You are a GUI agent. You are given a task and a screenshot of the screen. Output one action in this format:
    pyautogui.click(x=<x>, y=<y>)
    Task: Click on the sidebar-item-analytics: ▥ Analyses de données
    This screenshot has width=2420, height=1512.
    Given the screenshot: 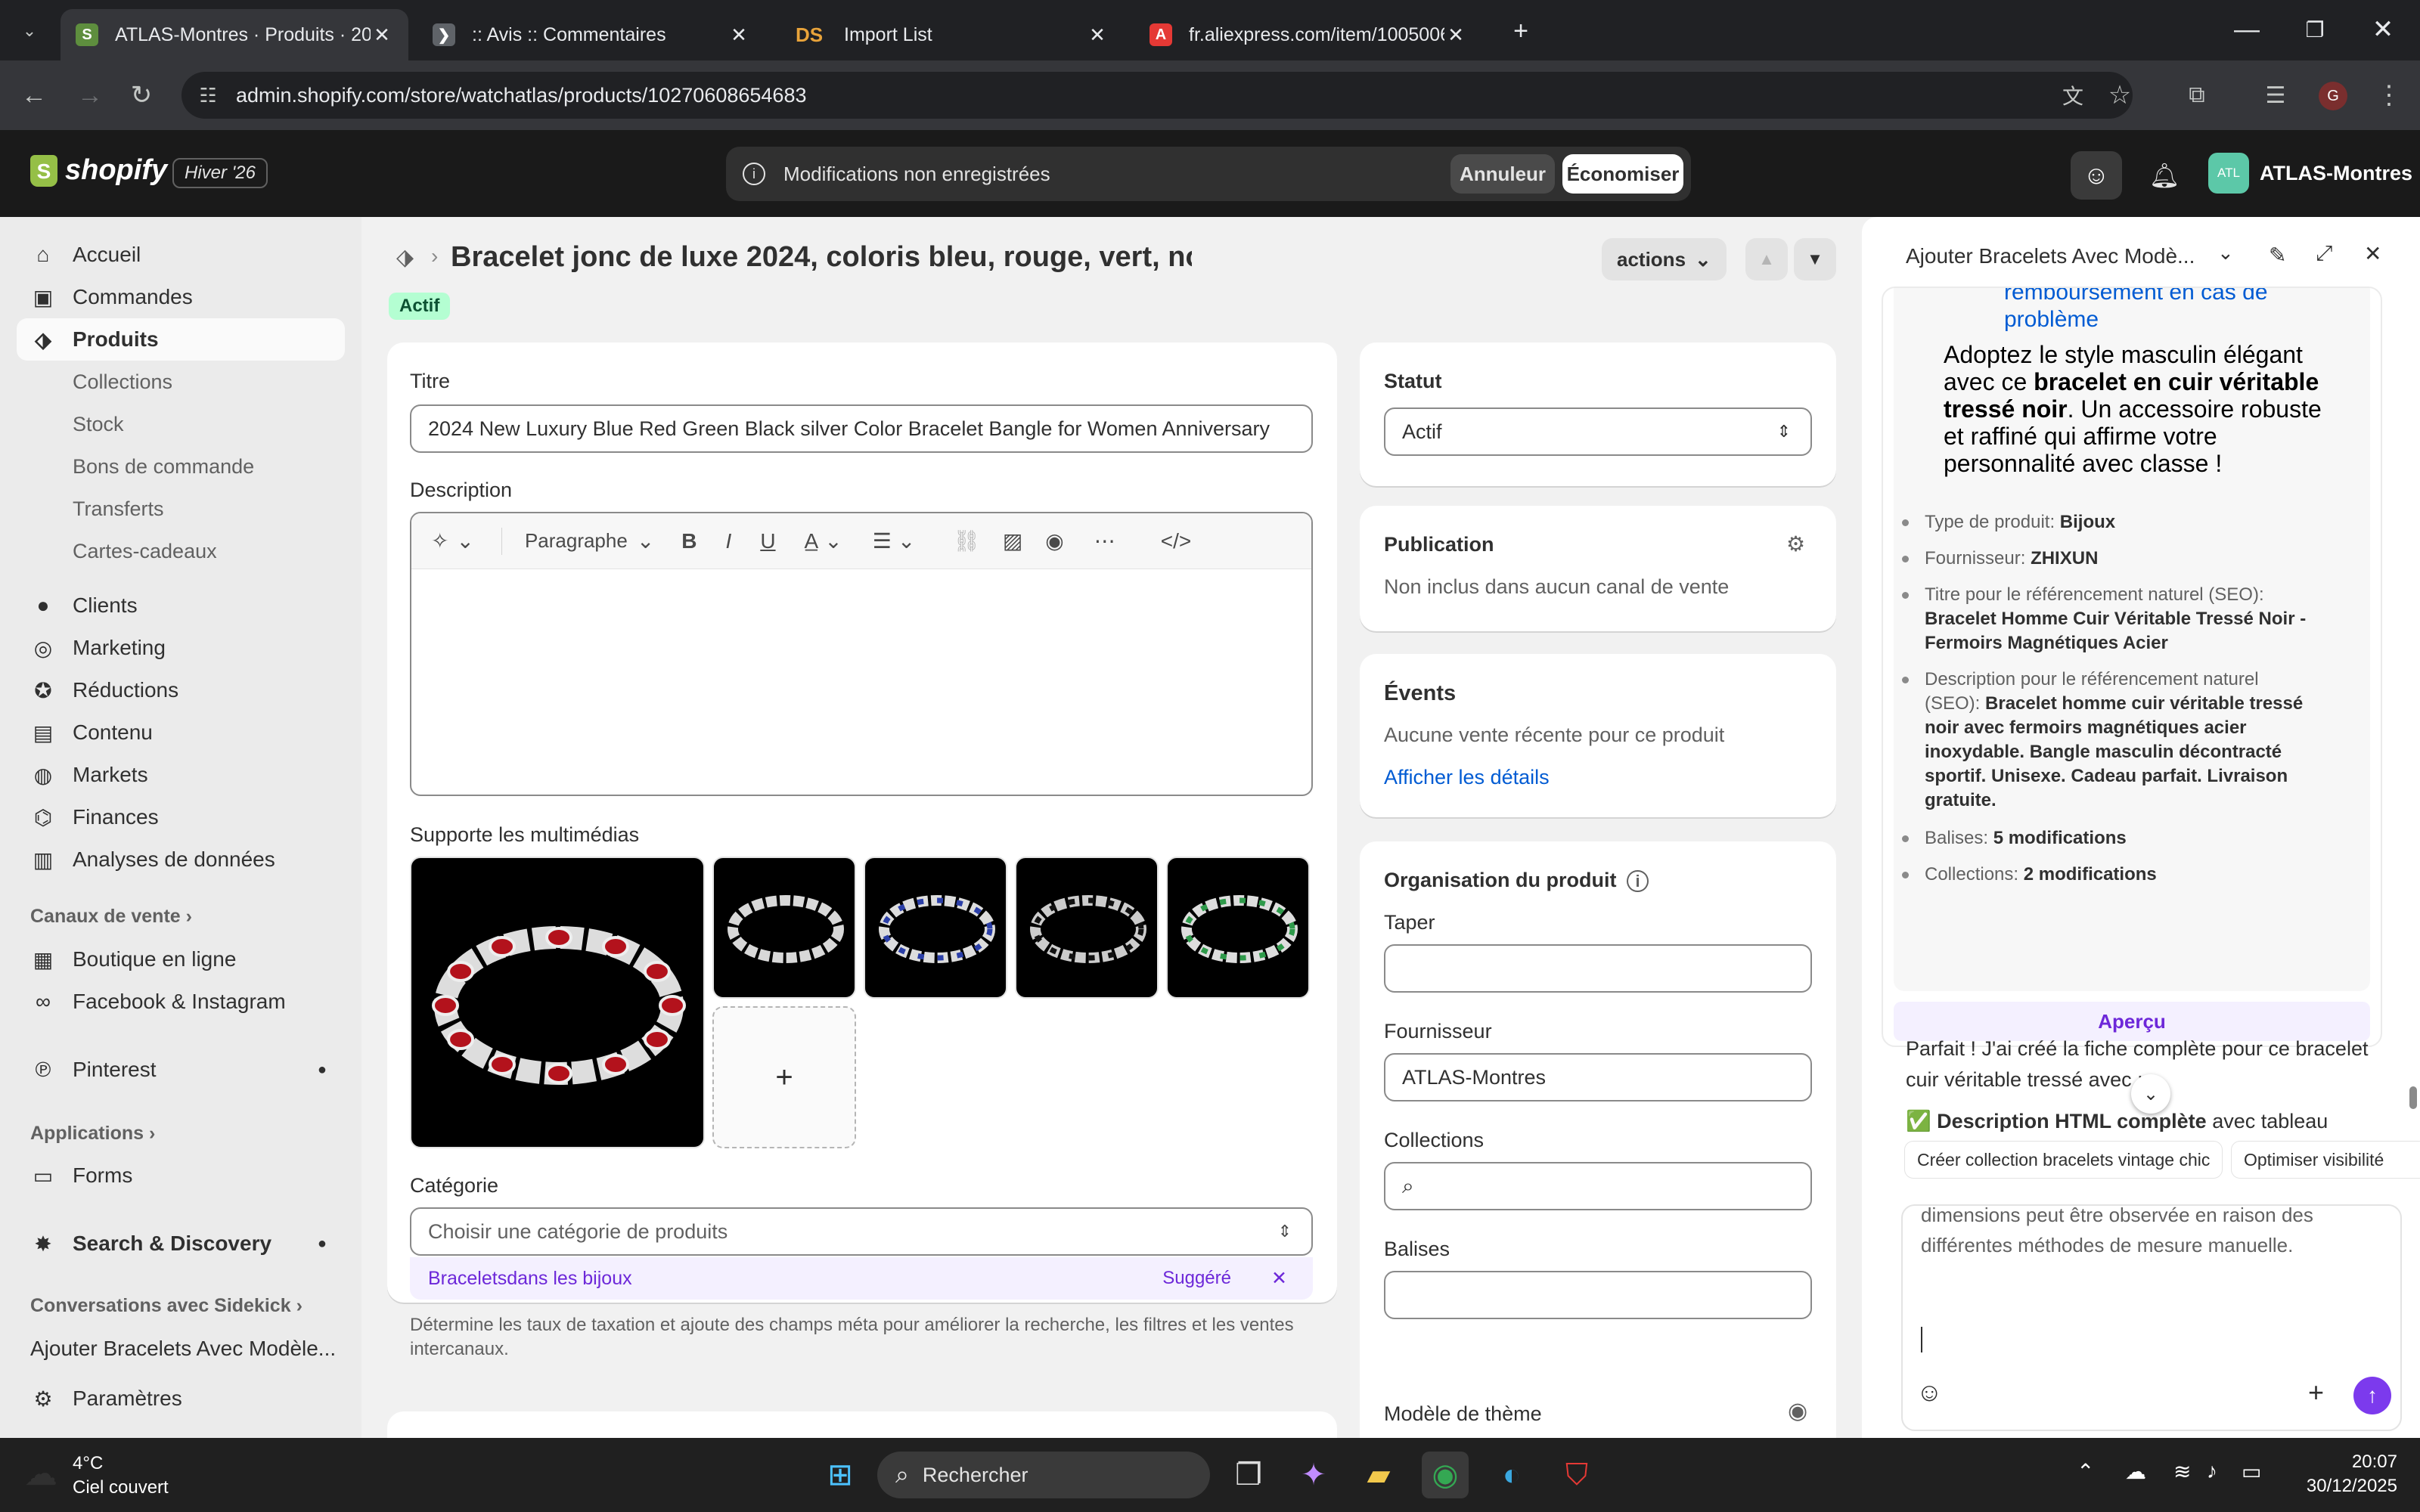 What is the action you would take?
    pyautogui.click(x=181, y=859)
    